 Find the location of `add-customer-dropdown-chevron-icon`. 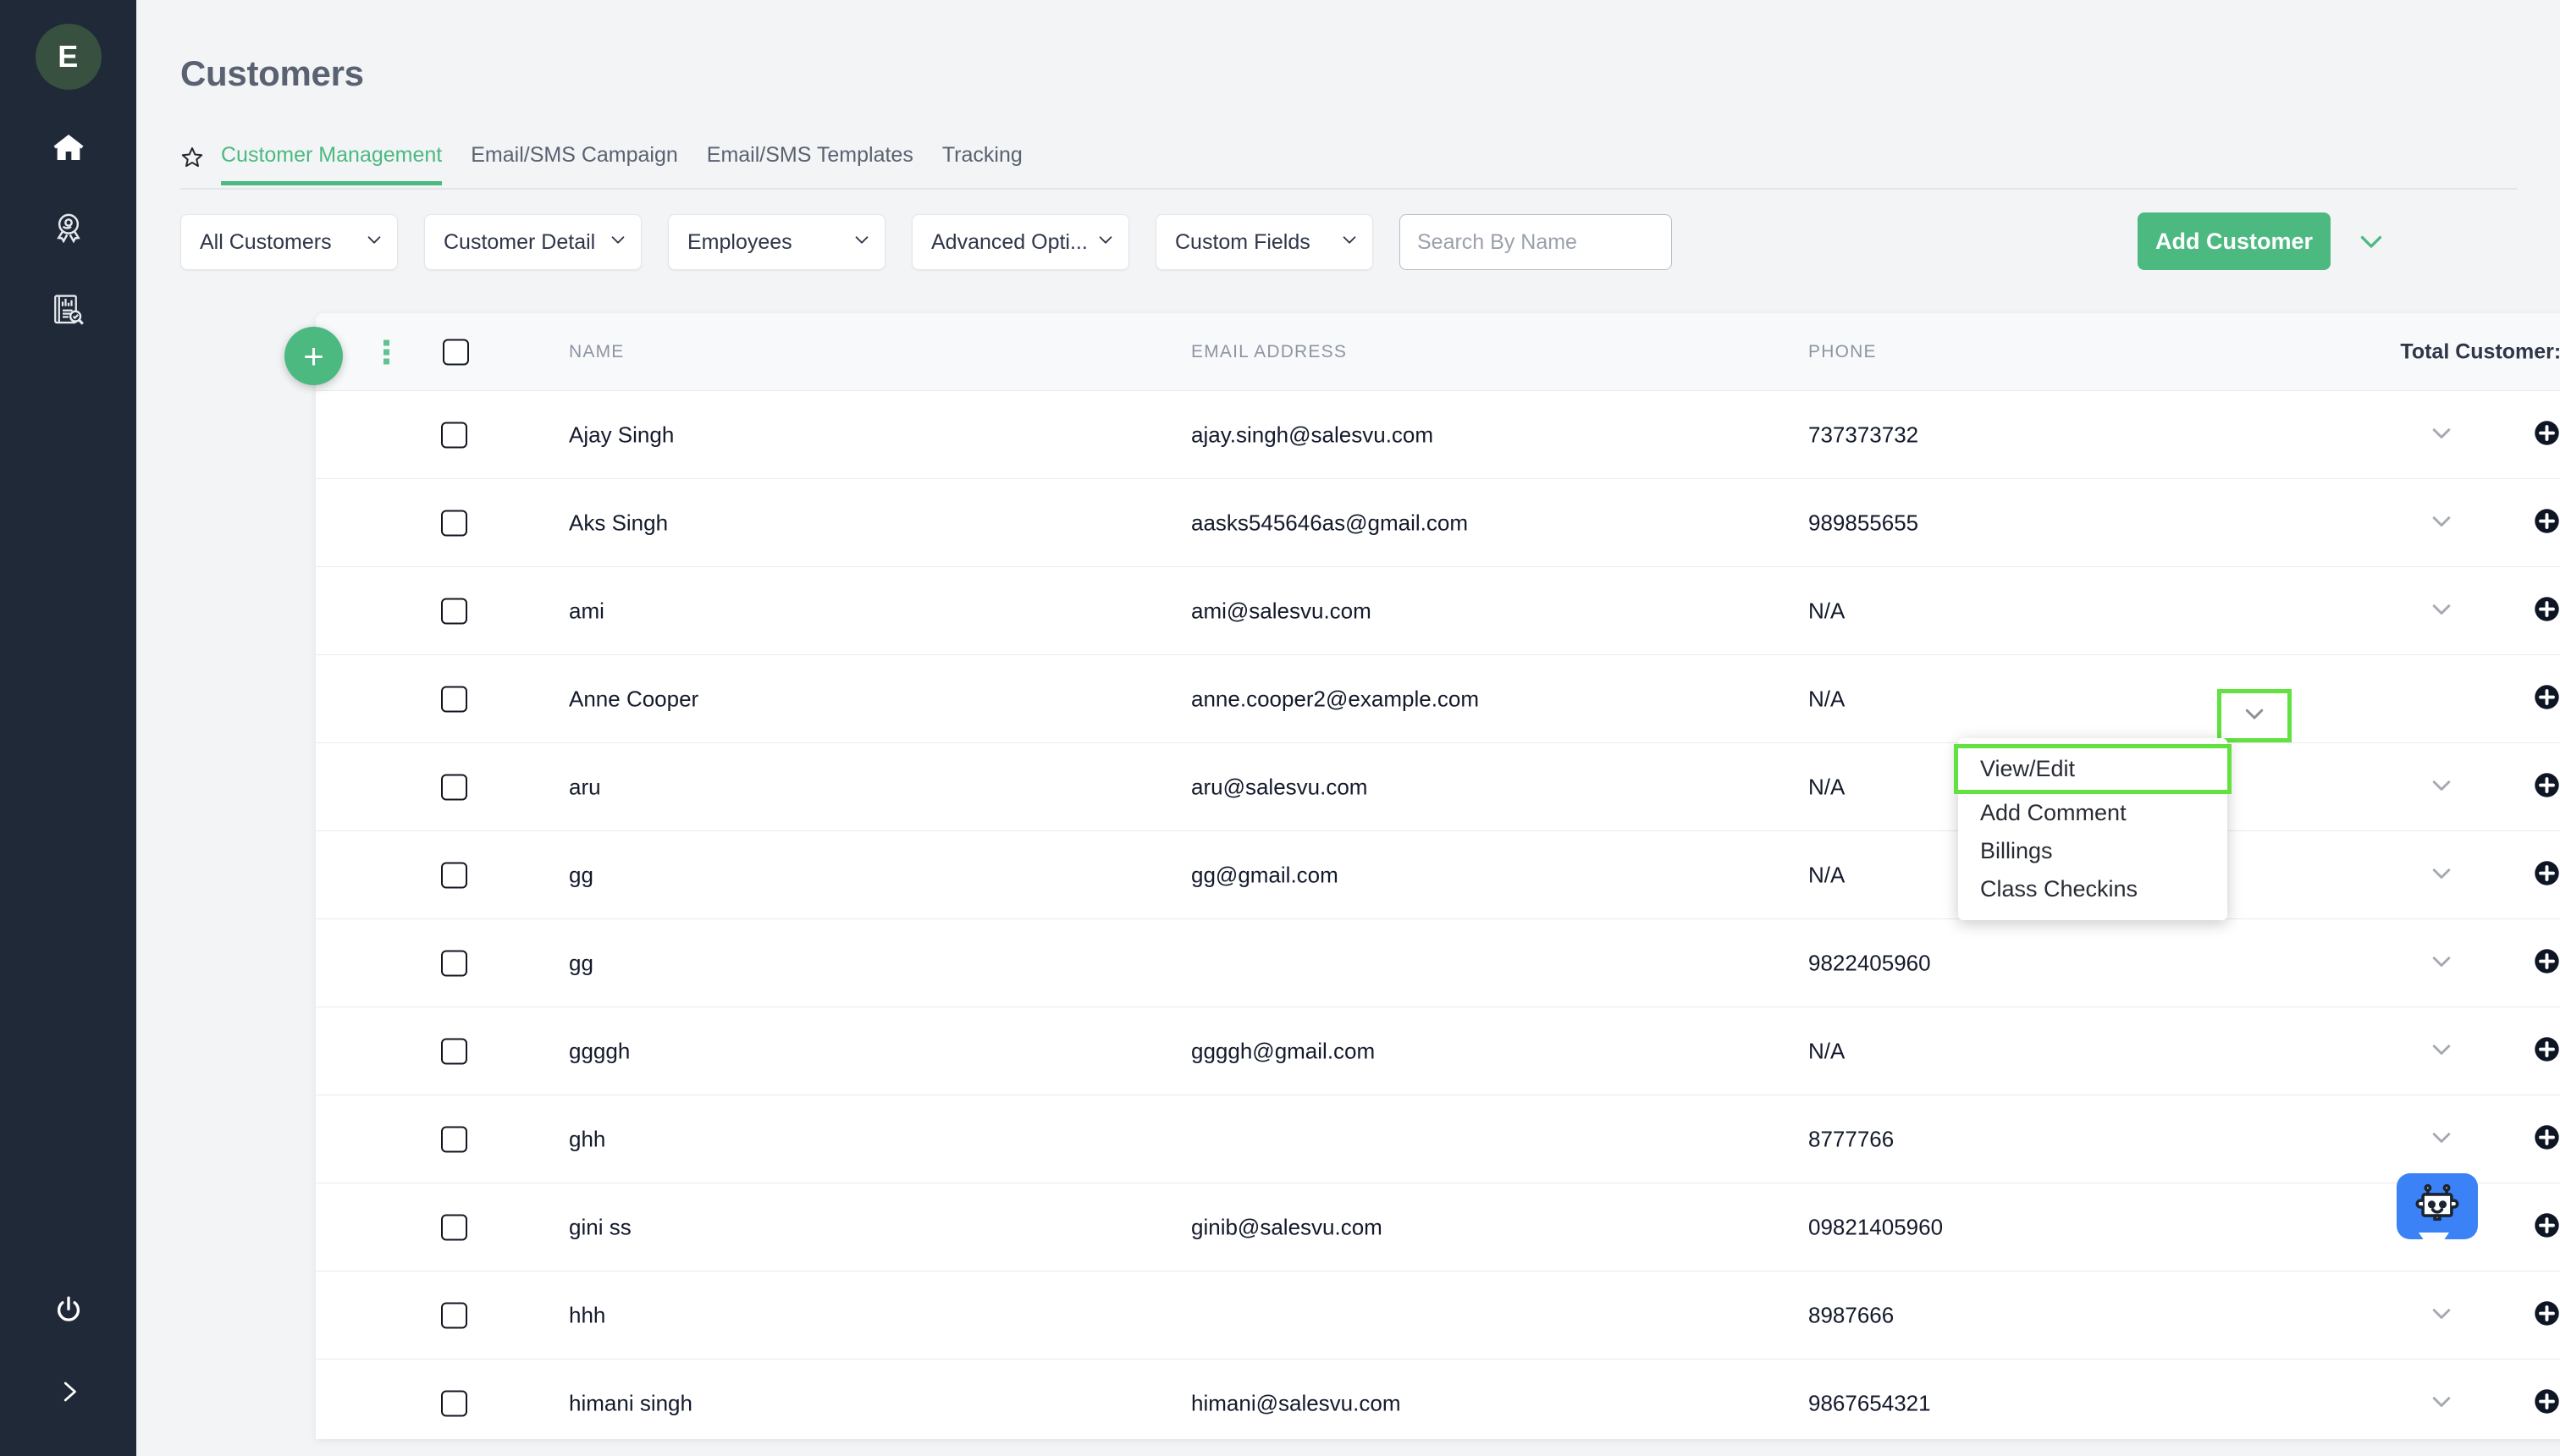

add-customer-dropdown-chevron-icon is located at coordinates (2371, 244).